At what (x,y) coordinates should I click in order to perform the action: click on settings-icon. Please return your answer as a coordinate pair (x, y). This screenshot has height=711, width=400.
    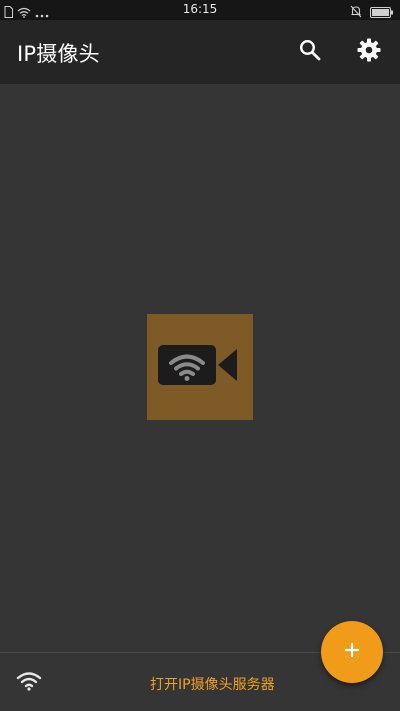
    Looking at the image, I should click on (369, 52).